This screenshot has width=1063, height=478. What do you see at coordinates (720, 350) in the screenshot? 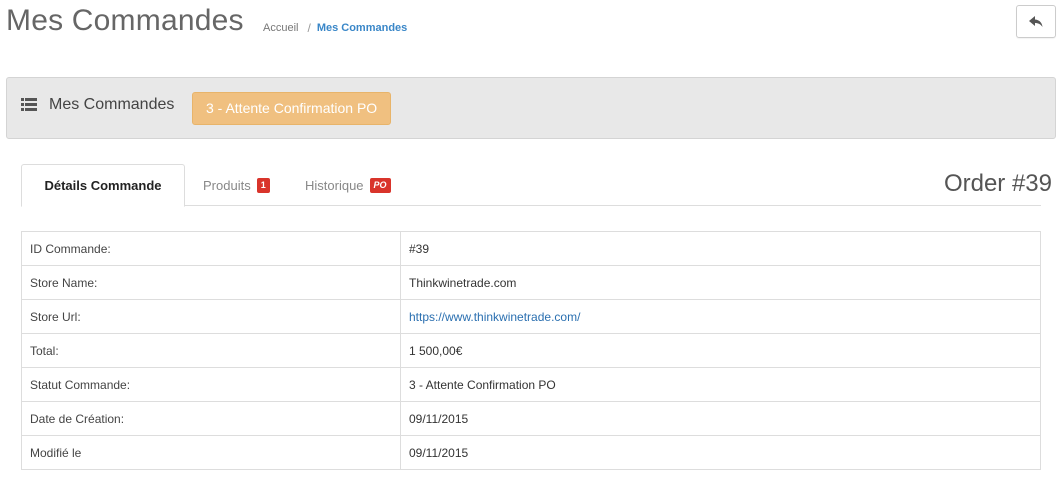
I see `detail-value: 1 500,00€` at bounding box center [720, 350].